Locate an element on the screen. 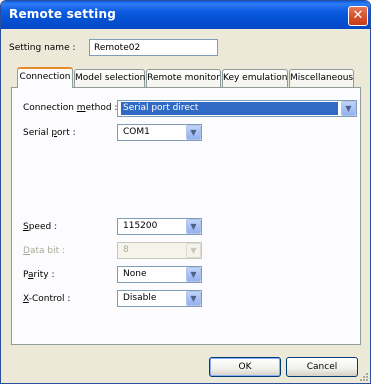 The height and width of the screenshot is (384, 371). tab-model-selection: Model selection is located at coordinates (109, 78).